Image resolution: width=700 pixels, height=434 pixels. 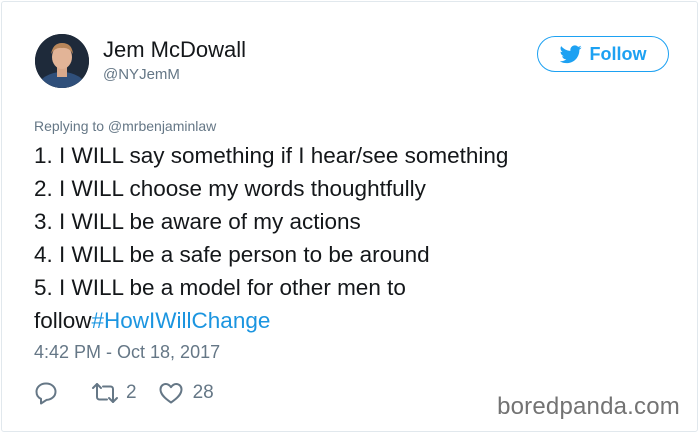 I want to click on reply-button, so click(x=47, y=393).